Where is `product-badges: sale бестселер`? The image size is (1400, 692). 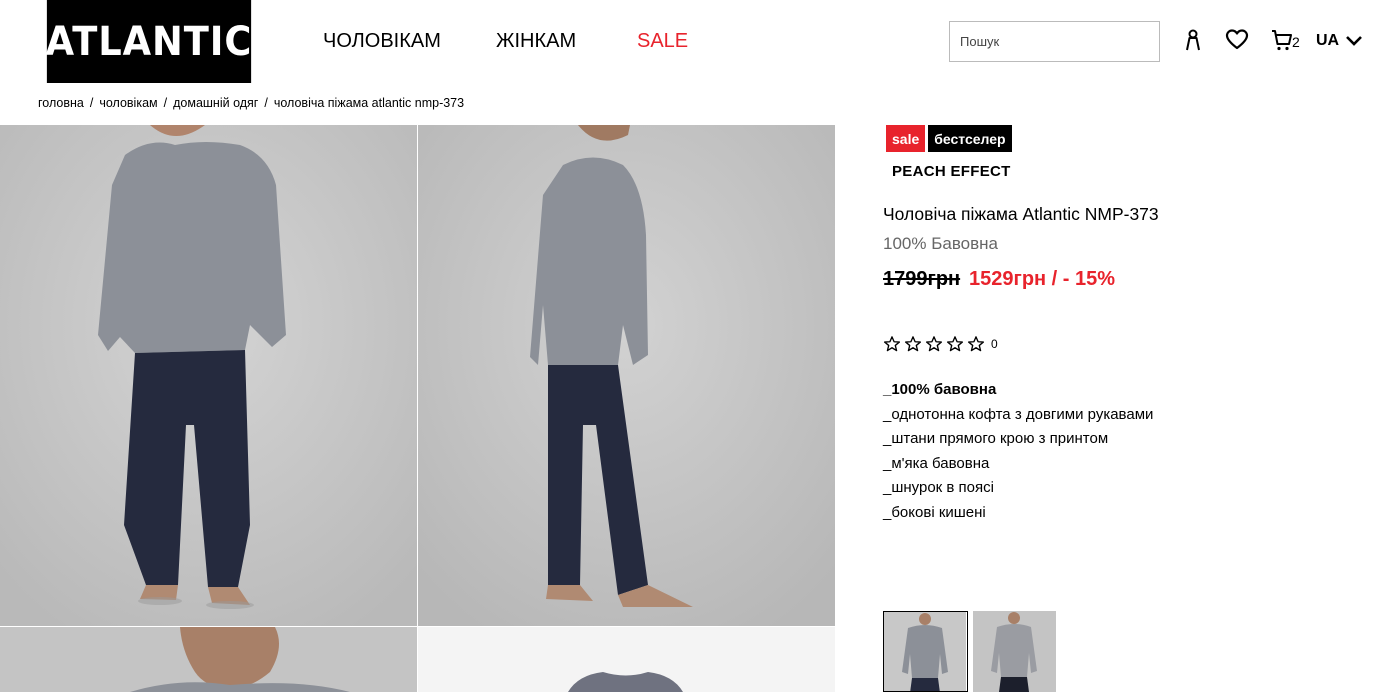
product-badges: sale бестселер is located at coordinates (949, 138).